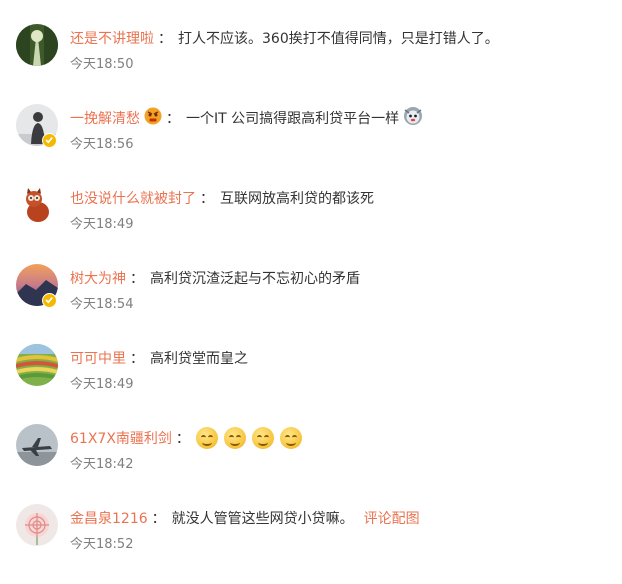  Describe the element at coordinates (311, 304) in the screenshot. I see `comment-item: 树大为神 ： 高利贷沉渣泛起与不忘初心的矛盾 今天18:54` at that location.